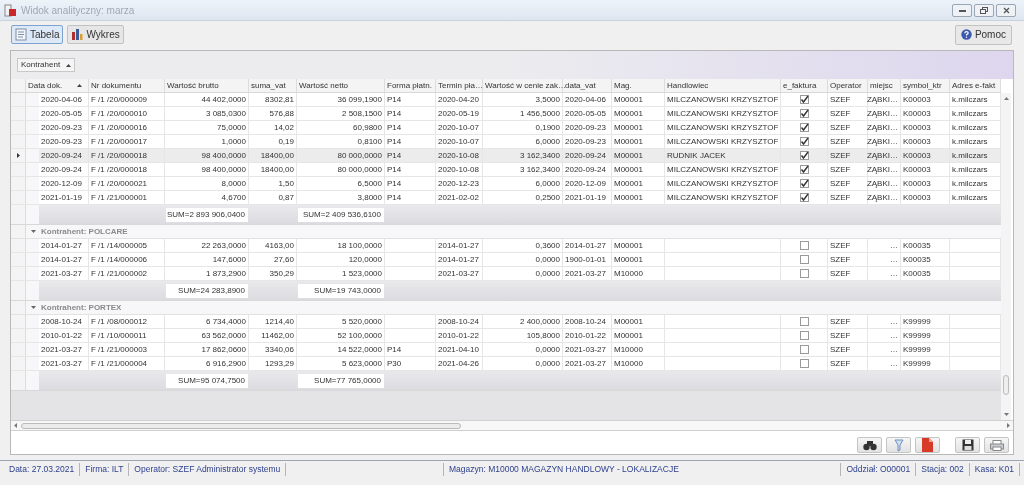 The height and width of the screenshot is (485, 1024). What do you see at coordinates (506, 274) in the screenshot?
I see `table-row: 2021-03-27 F /1 /21/000002 1 873,2900 350,29 1 523,0000 2021-03-27 0,0000 2021-03-27 M10000 SZEF … K00035` at bounding box center [506, 274].